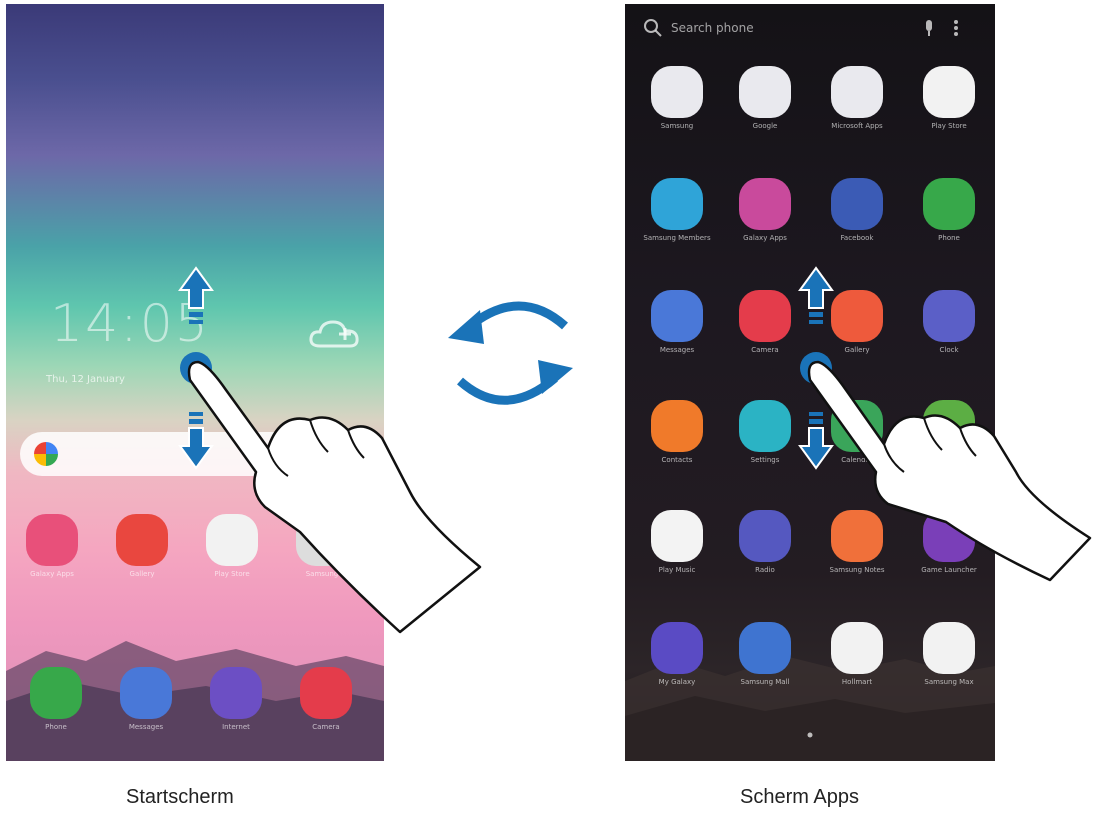 The height and width of the screenshot is (816, 1099). What do you see at coordinates (949, 92) in the screenshot?
I see `play-store-icon` at bounding box center [949, 92].